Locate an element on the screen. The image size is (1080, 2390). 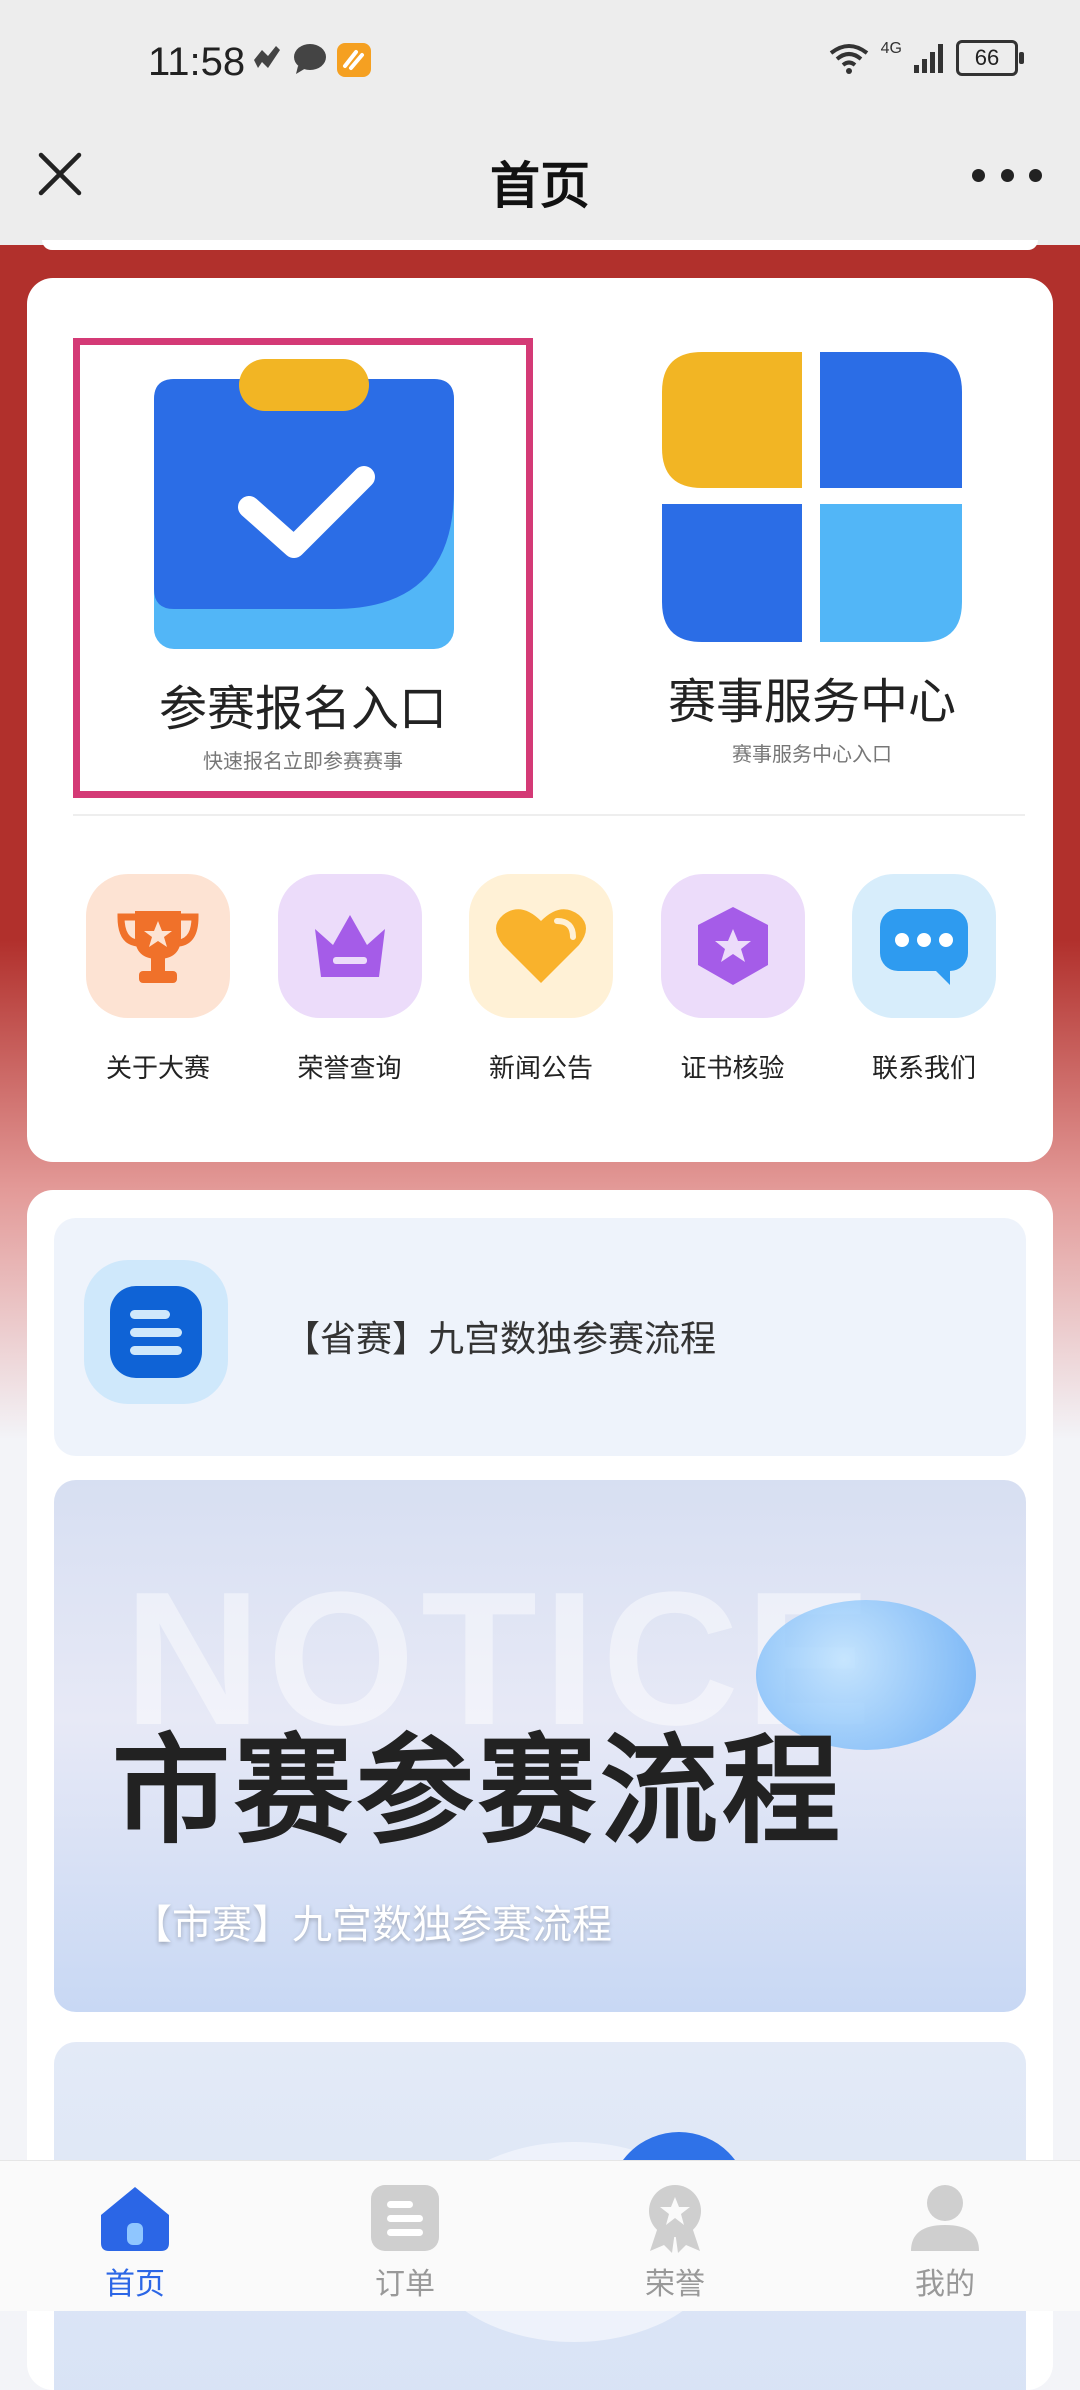
news-item: 【省赛】九宫数独参赛流程 is located at coordinates (540, 1337).